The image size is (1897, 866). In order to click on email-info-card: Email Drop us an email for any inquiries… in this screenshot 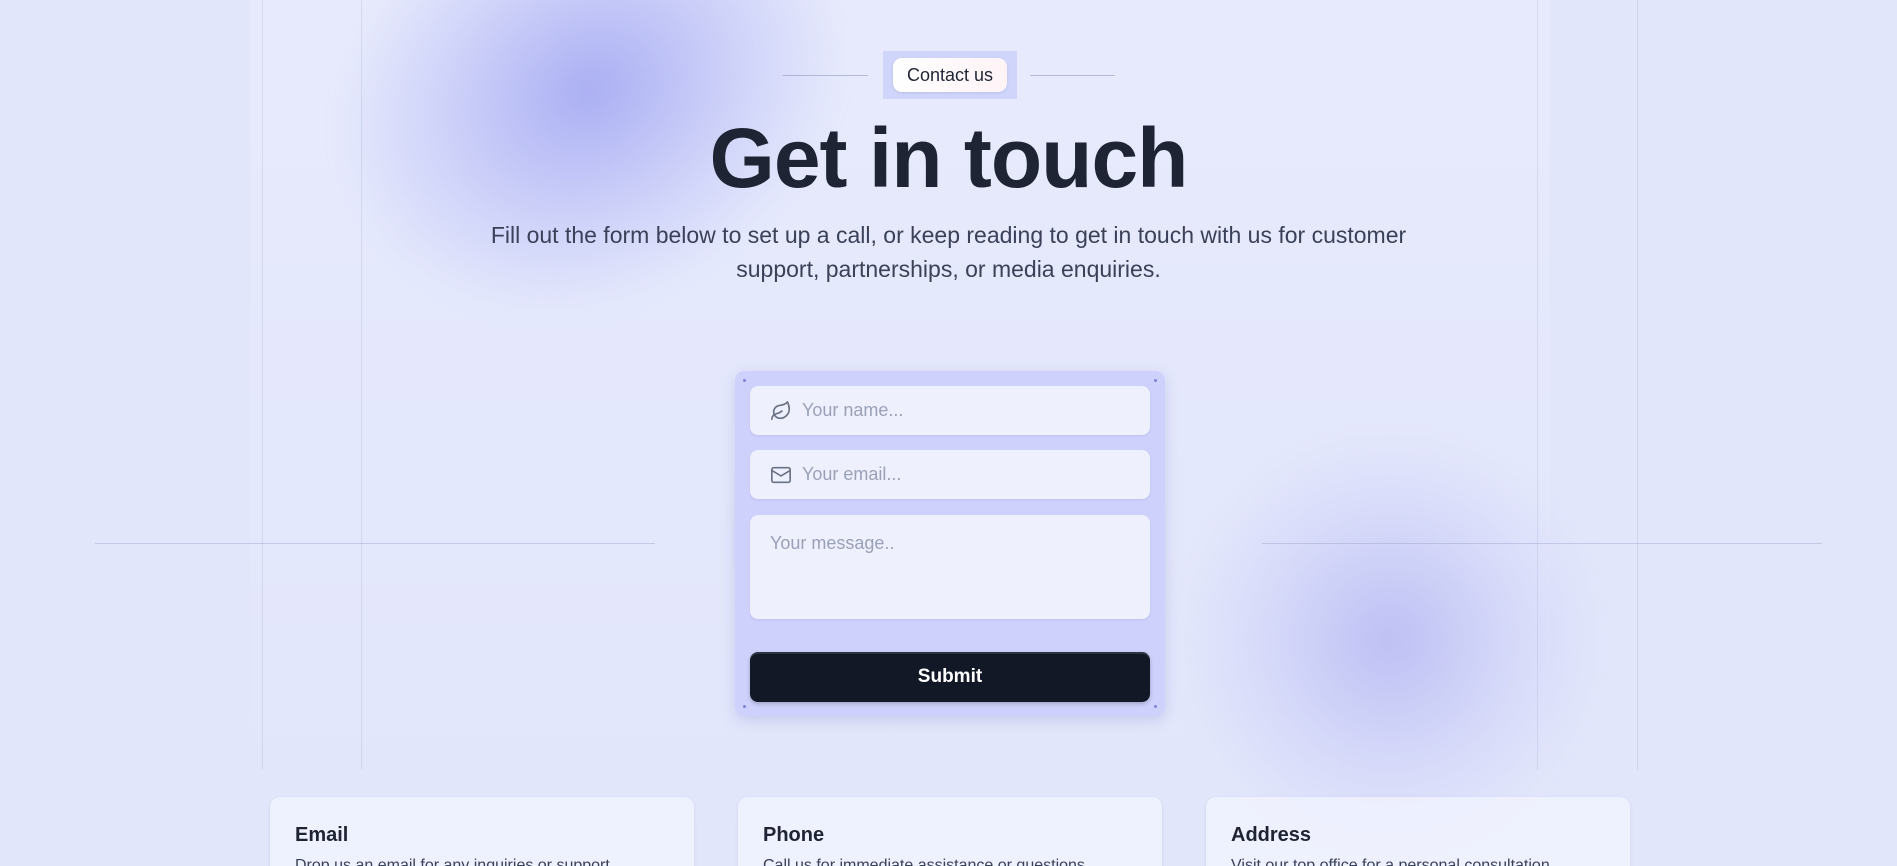, I will do `click(482, 831)`.